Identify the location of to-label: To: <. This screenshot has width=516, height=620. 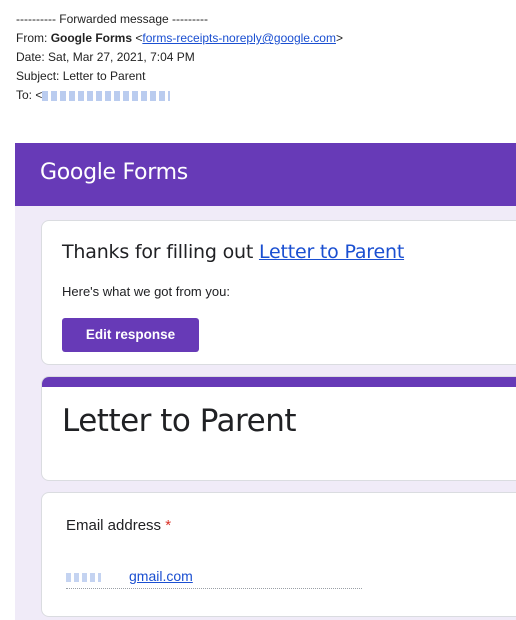
(29, 95).